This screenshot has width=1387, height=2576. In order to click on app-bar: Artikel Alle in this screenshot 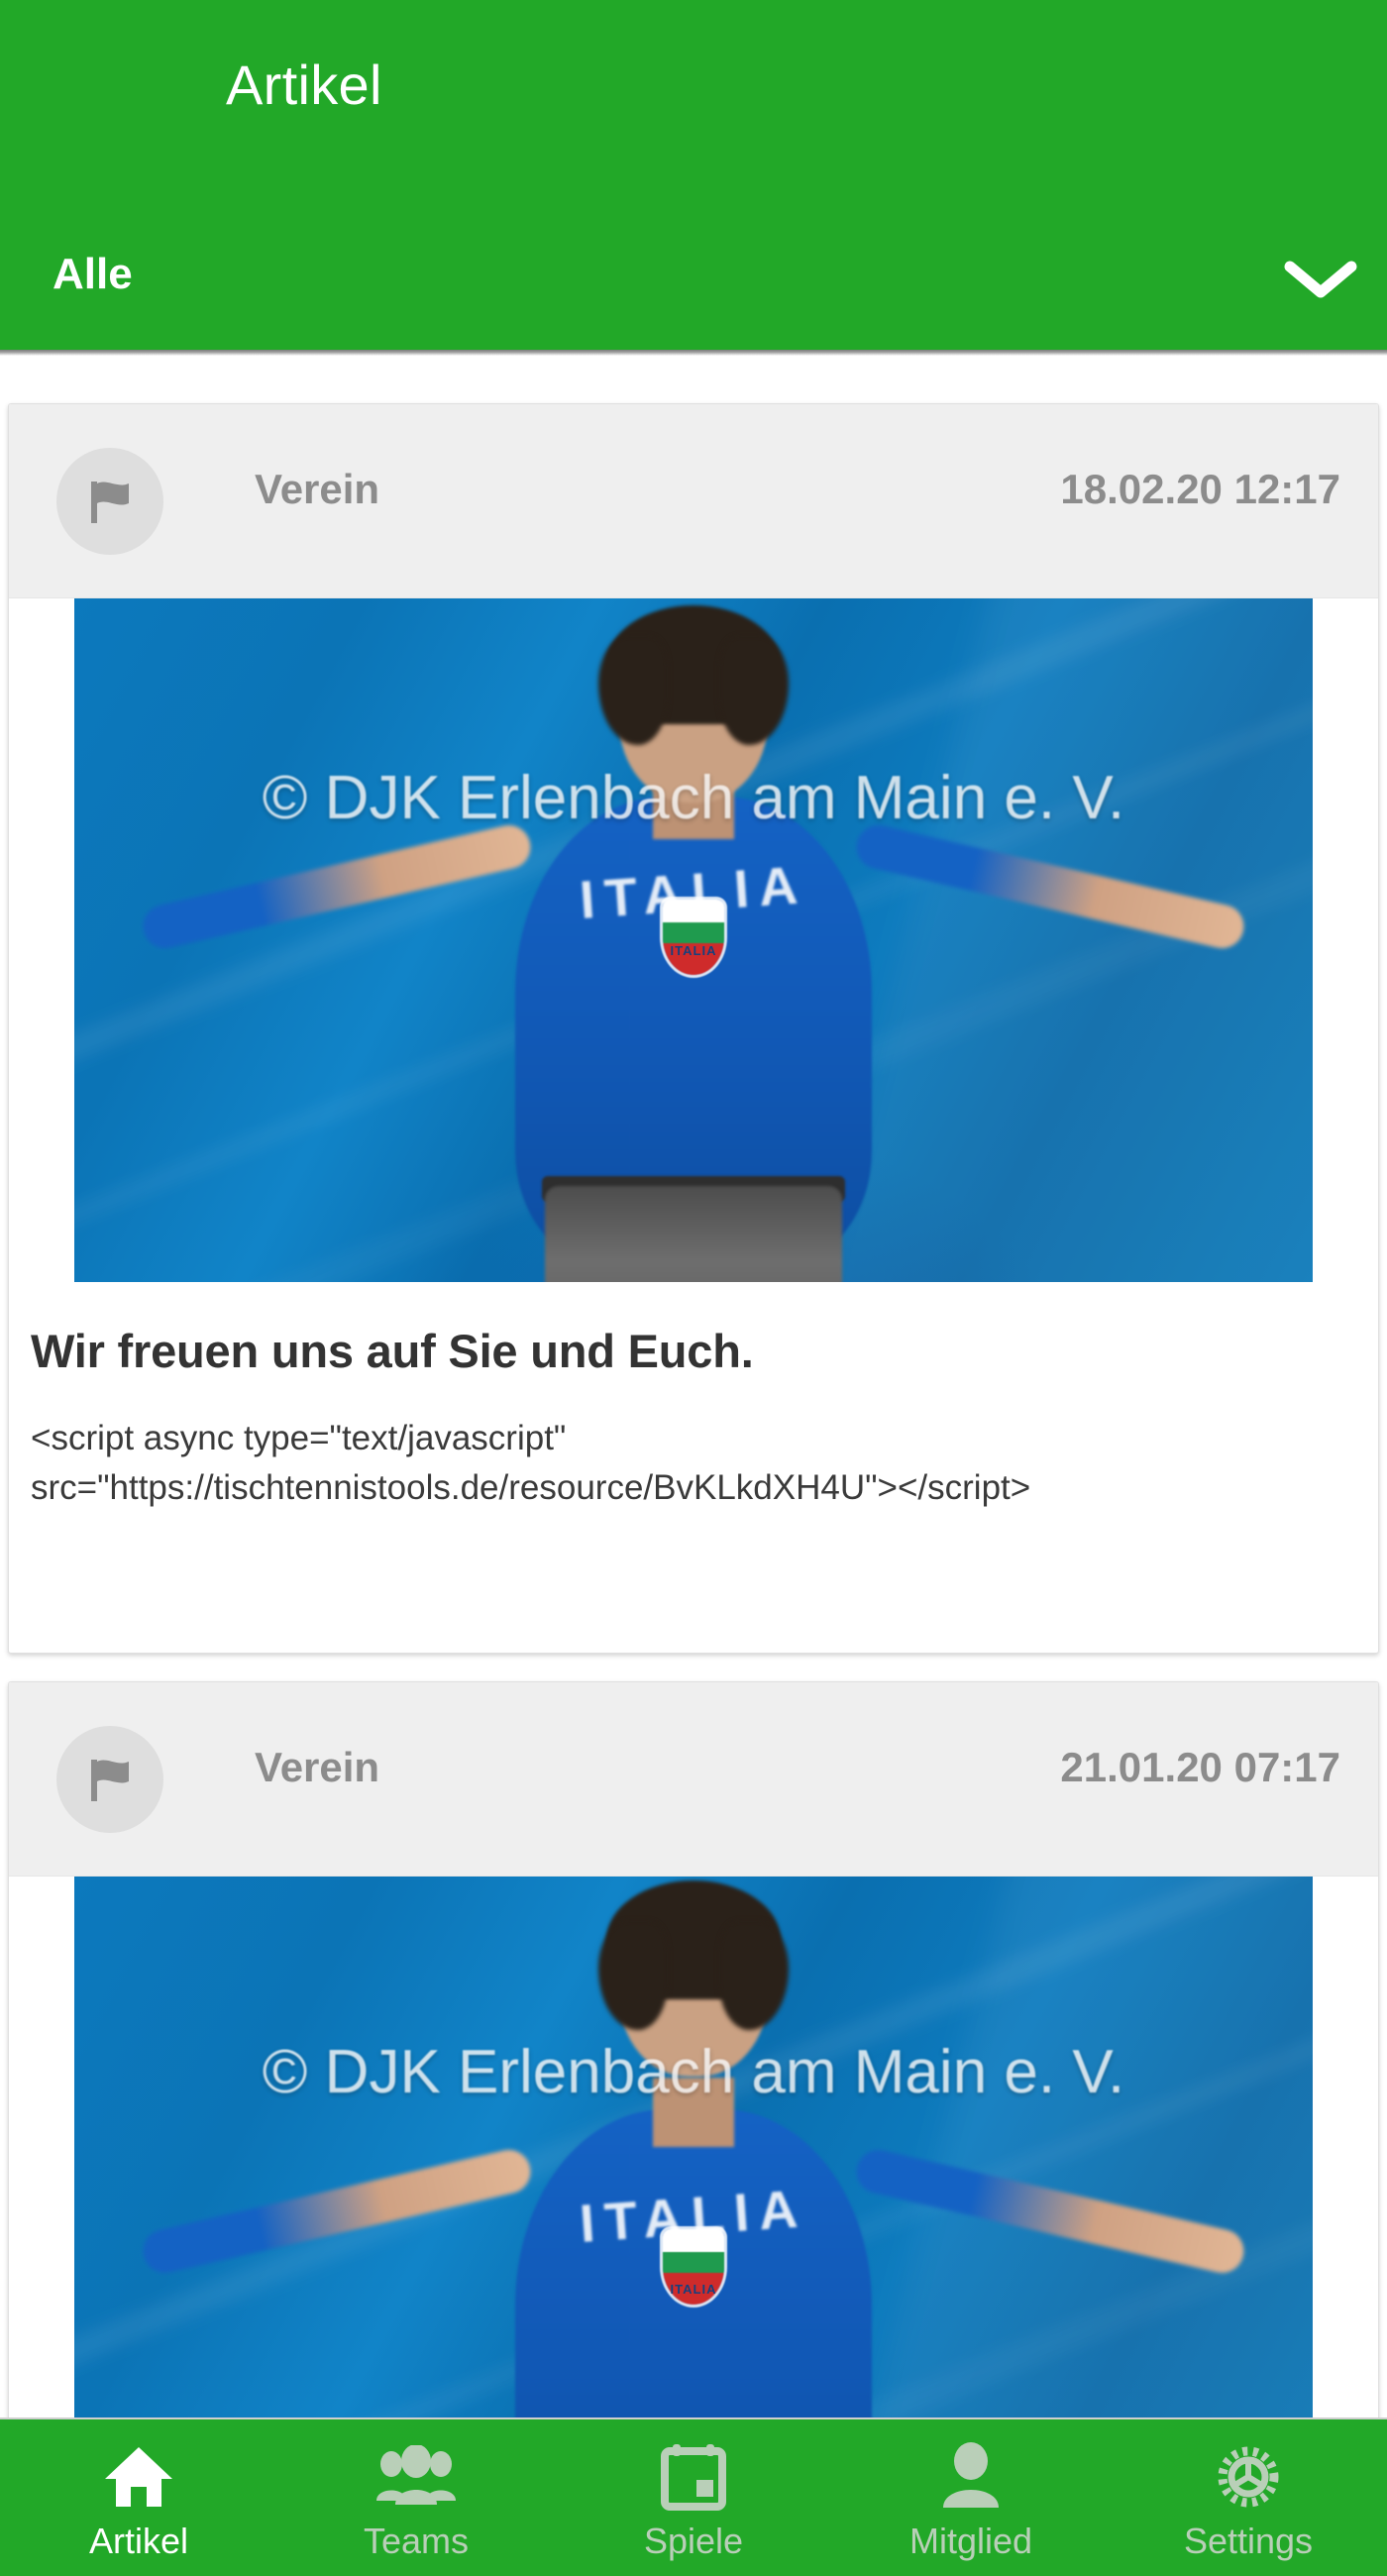, I will do `click(693, 175)`.